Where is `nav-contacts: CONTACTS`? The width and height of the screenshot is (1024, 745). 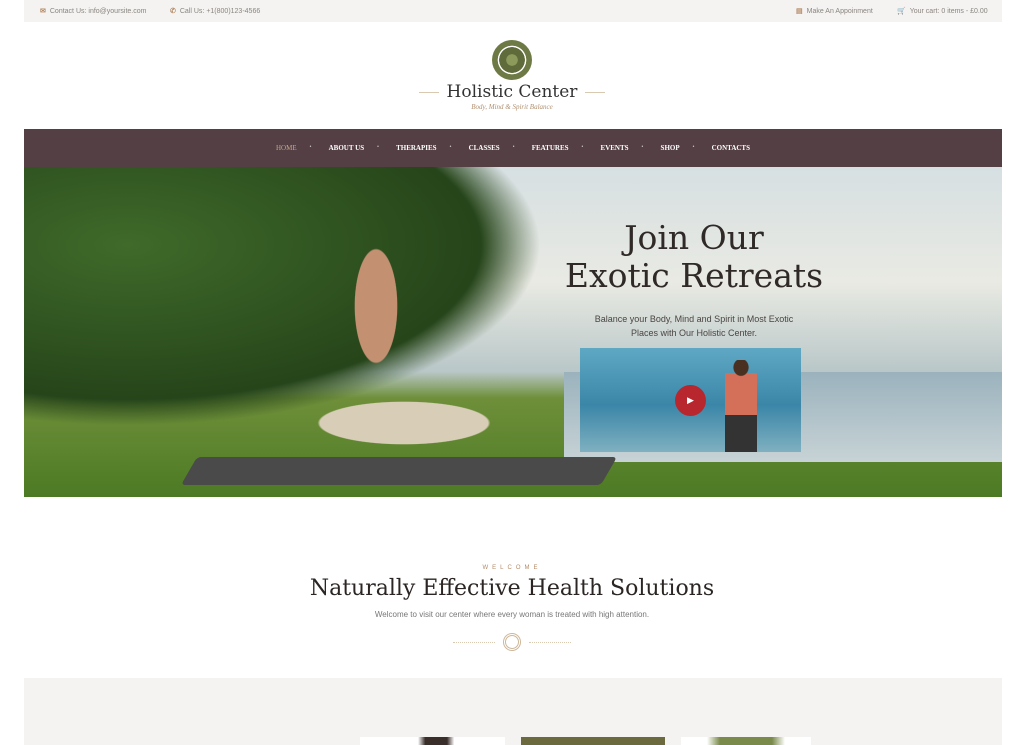
nav-contacts: CONTACTS is located at coordinates (729, 148).